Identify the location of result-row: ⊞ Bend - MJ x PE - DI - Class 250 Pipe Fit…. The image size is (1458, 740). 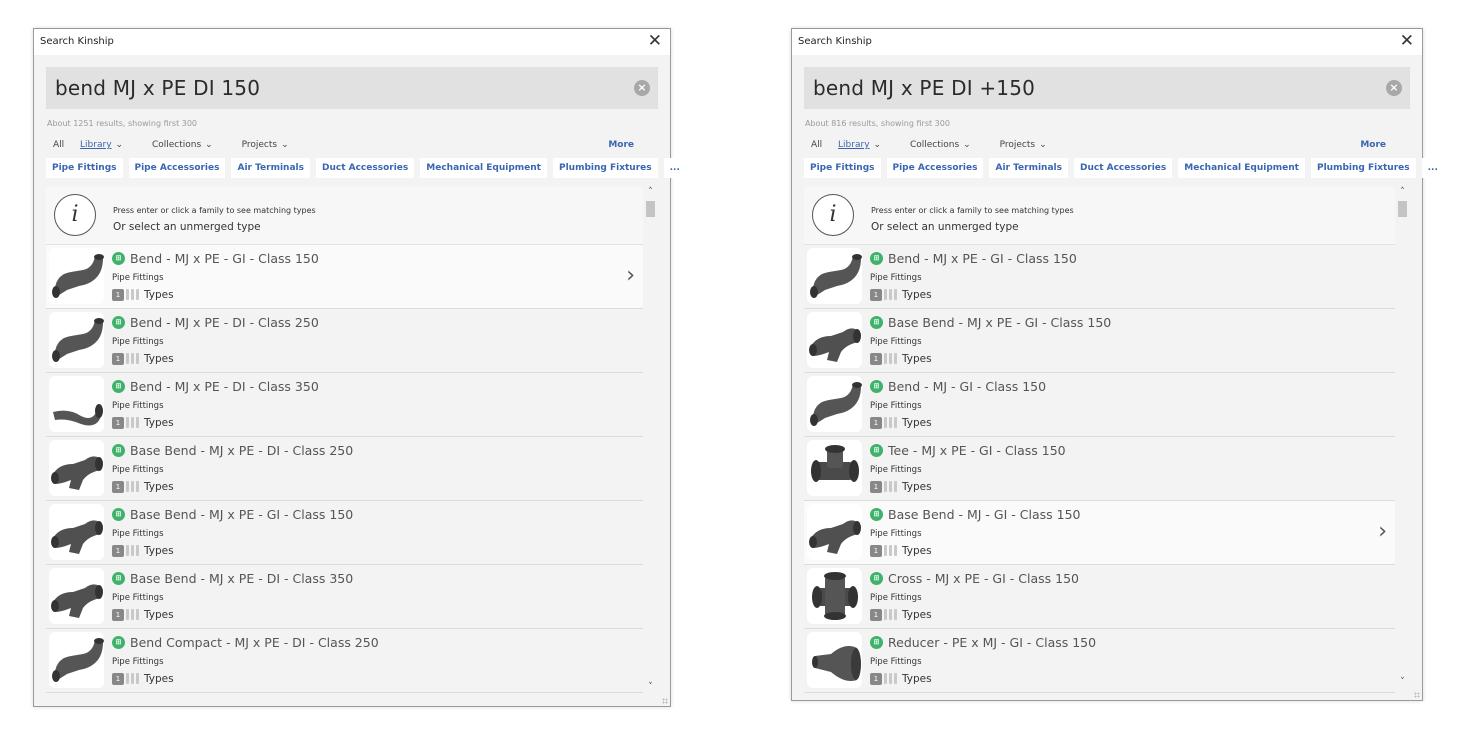
(344, 341).